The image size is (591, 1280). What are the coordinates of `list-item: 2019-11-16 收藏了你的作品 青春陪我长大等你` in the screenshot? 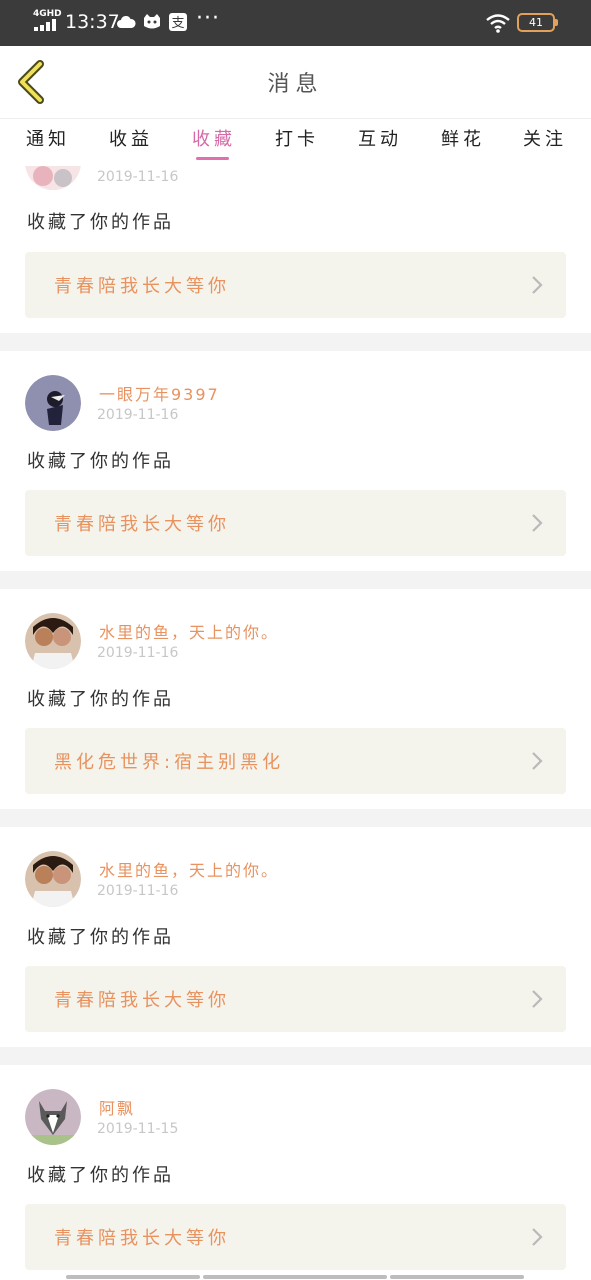 It's located at (295, 249).